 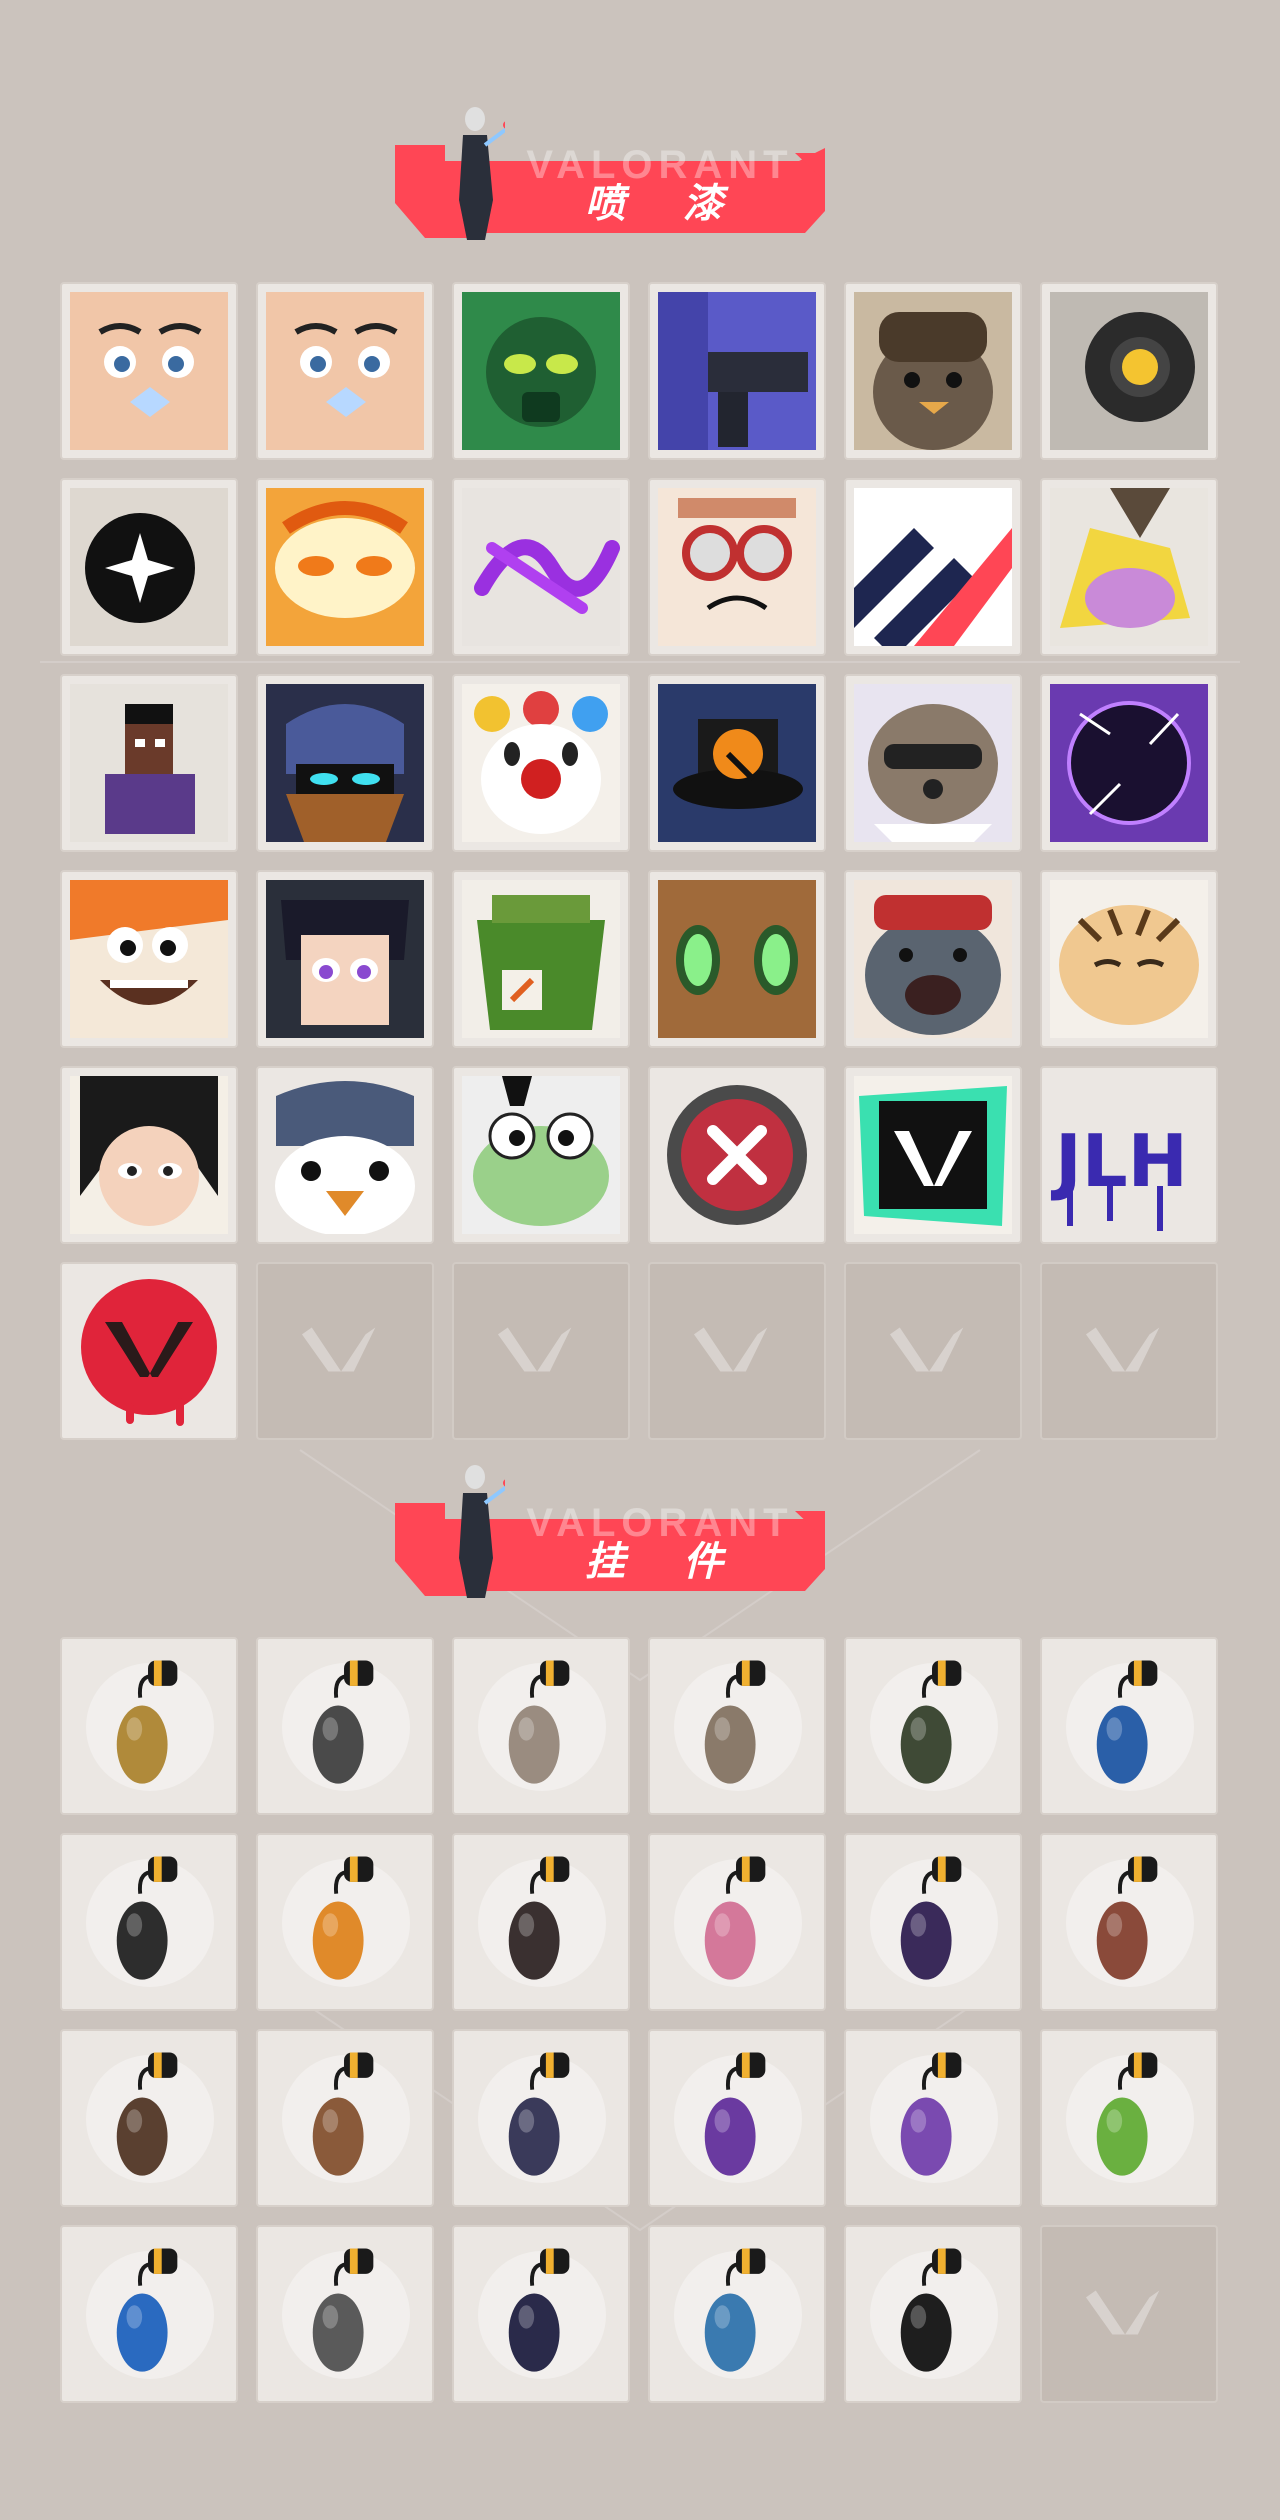 I want to click on spray-dark-orb-icon, so click(x=1129, y=763).